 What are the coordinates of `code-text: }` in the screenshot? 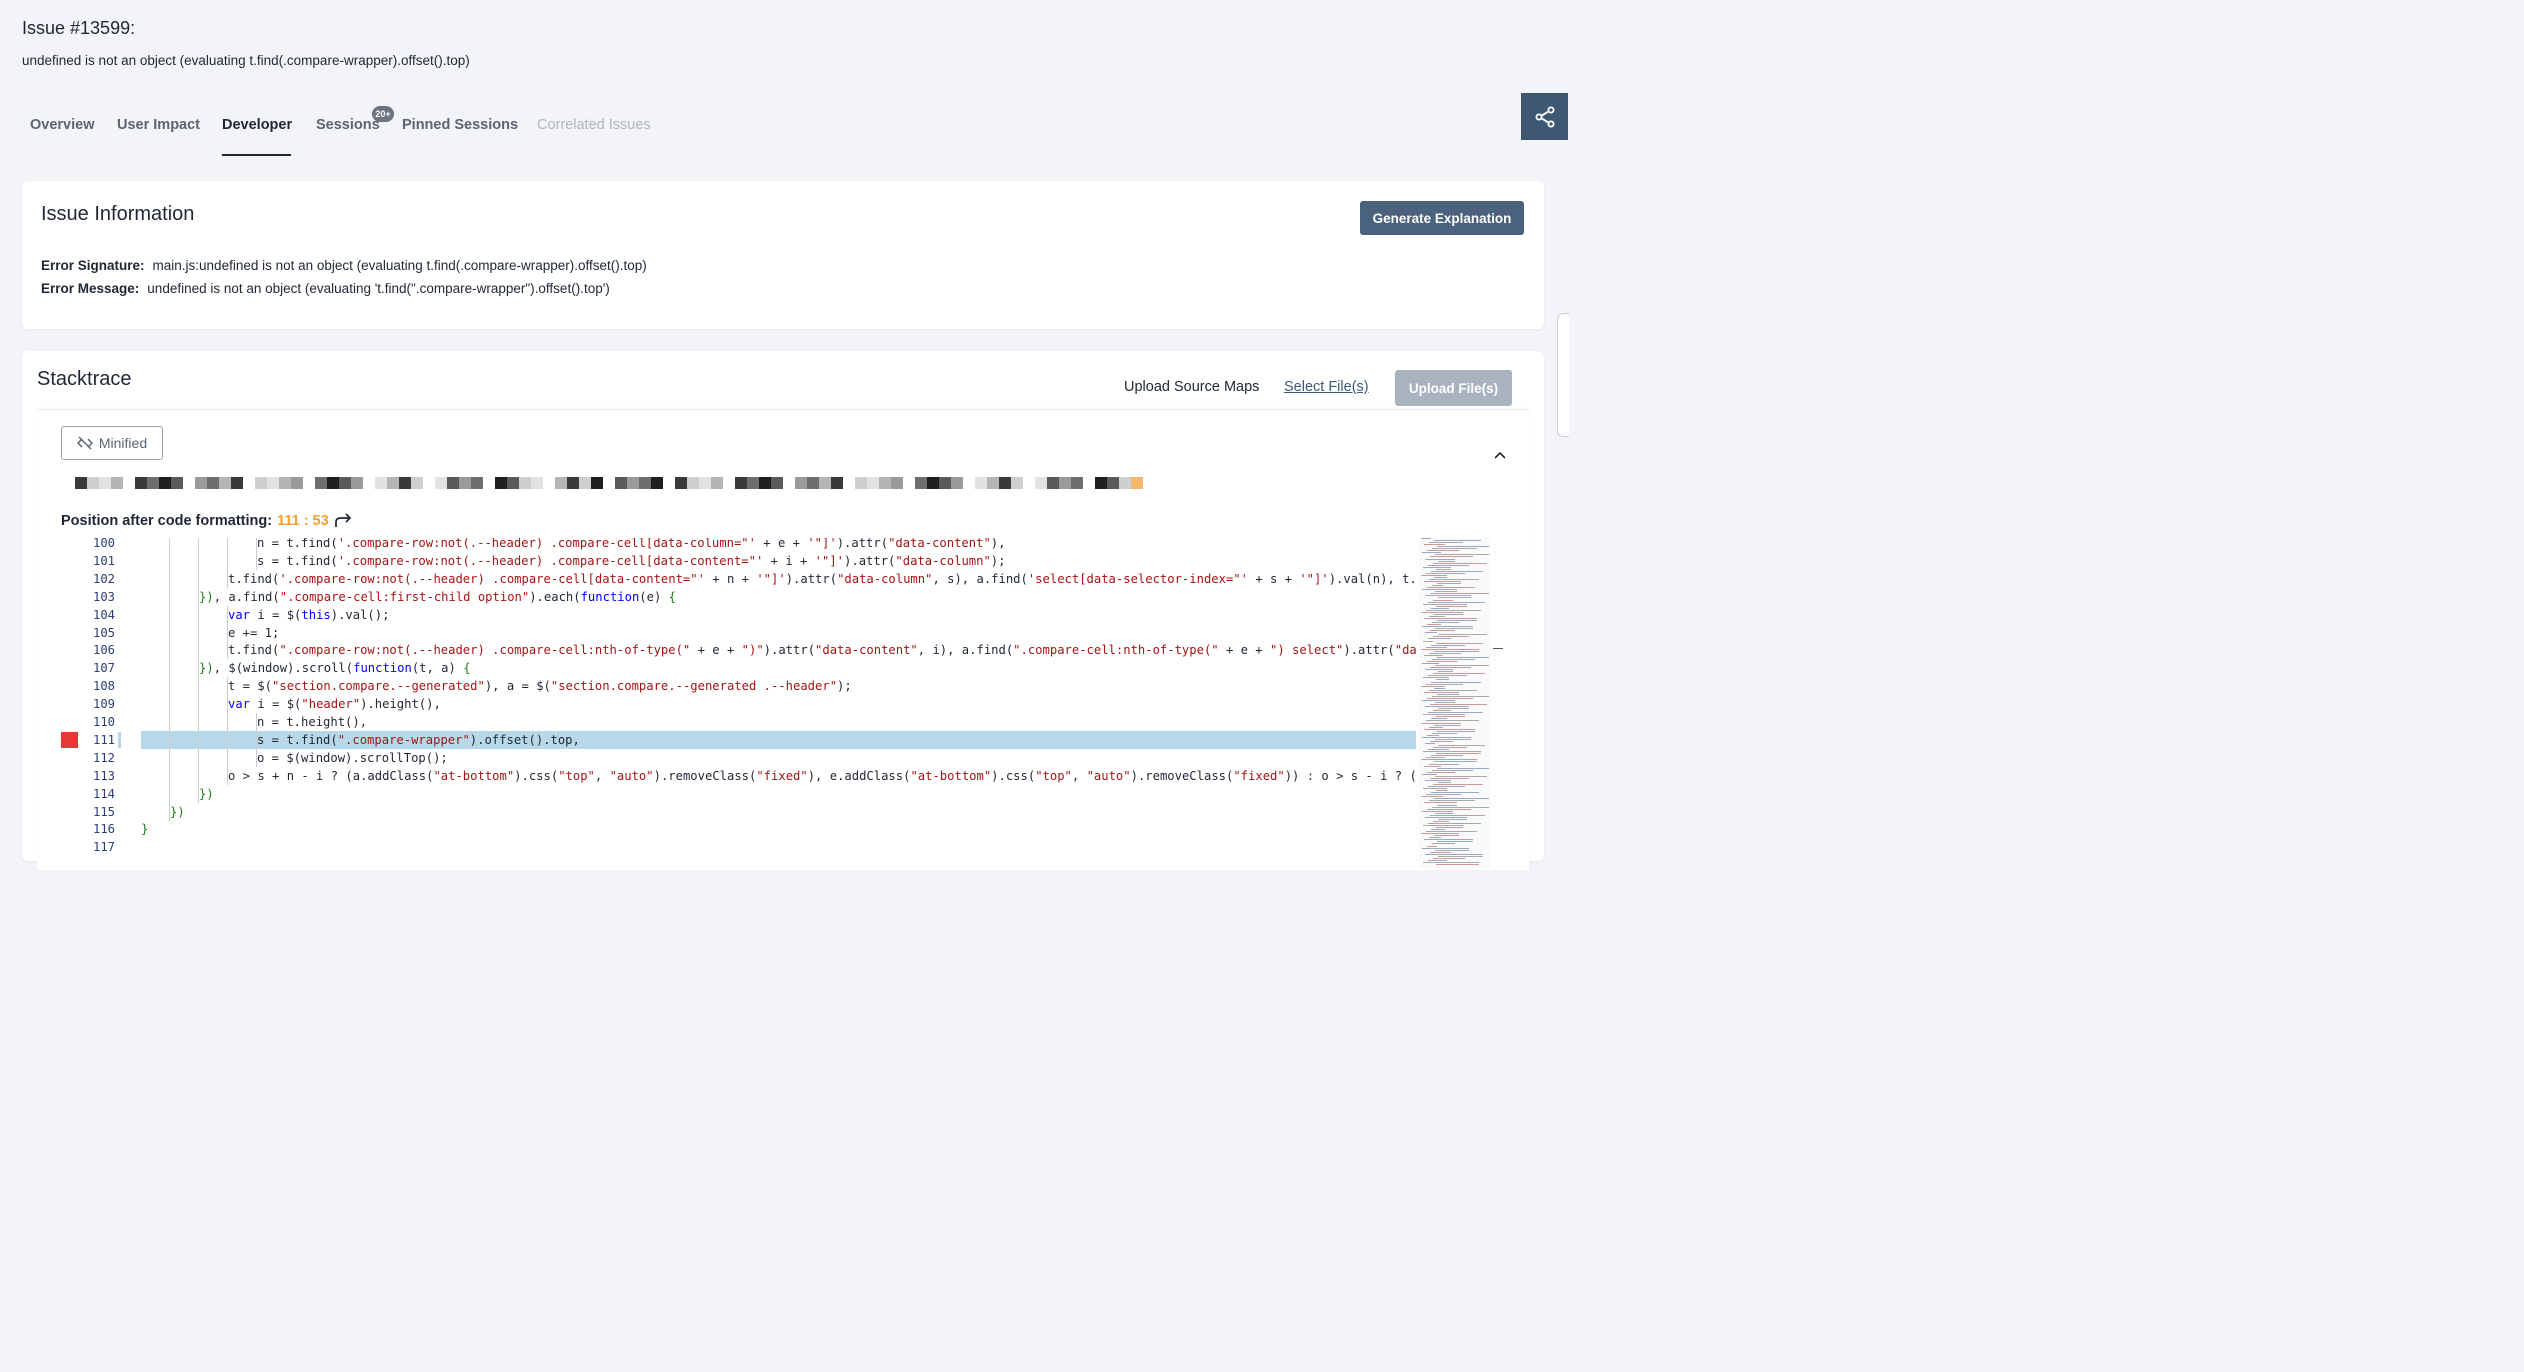 It's located at (145, 829).